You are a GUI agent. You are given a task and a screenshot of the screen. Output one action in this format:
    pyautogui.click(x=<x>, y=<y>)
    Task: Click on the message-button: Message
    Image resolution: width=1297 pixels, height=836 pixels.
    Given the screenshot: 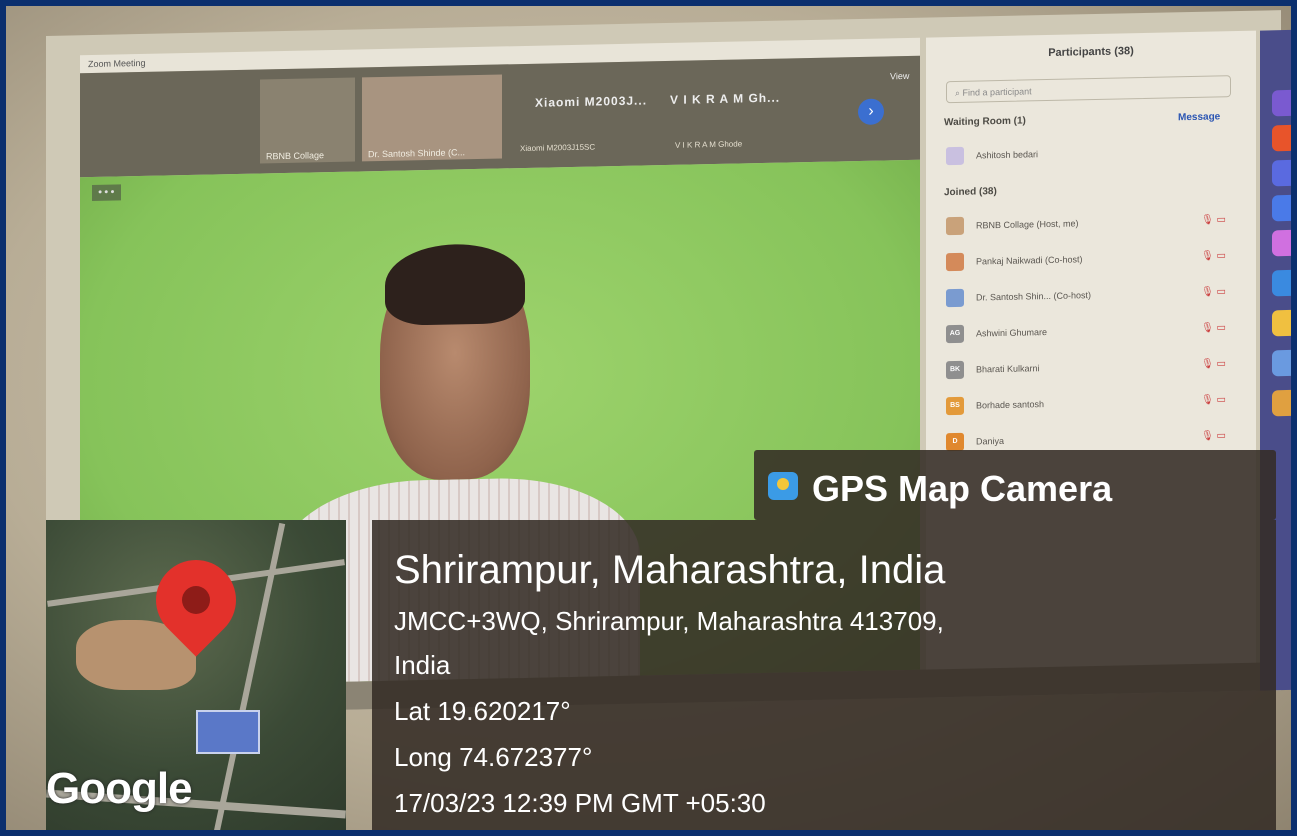 What is the action you would take?
    pyautogui.click(x=1199, y=117)
    